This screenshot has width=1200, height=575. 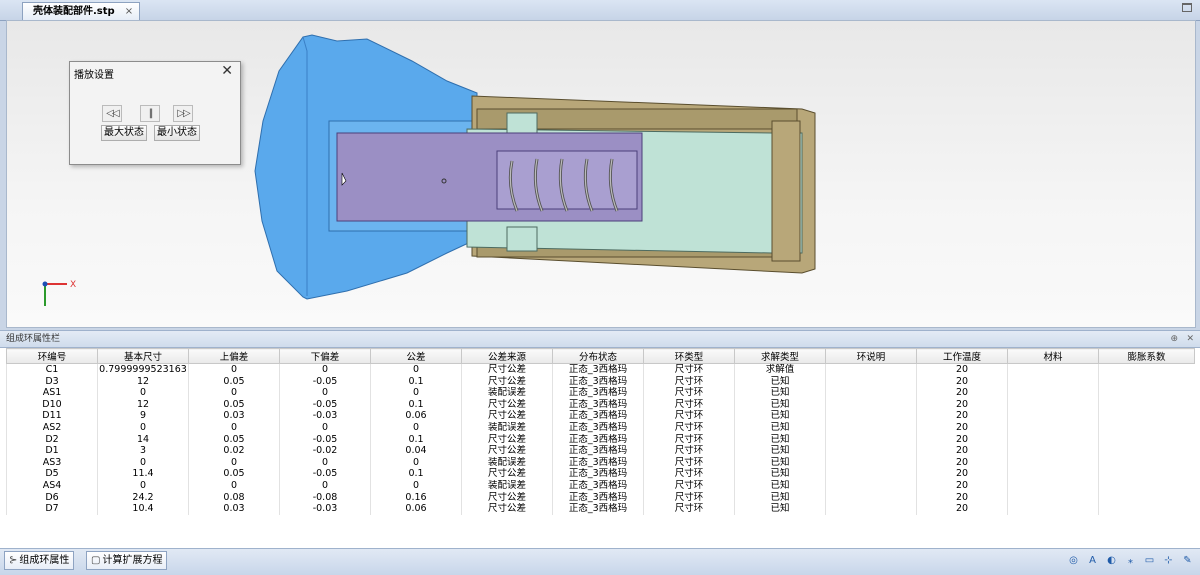 What do you see at coordinates (52, 462) in the screenshot?
I see `table-cell: AS3` at bounding box center [52, 462].